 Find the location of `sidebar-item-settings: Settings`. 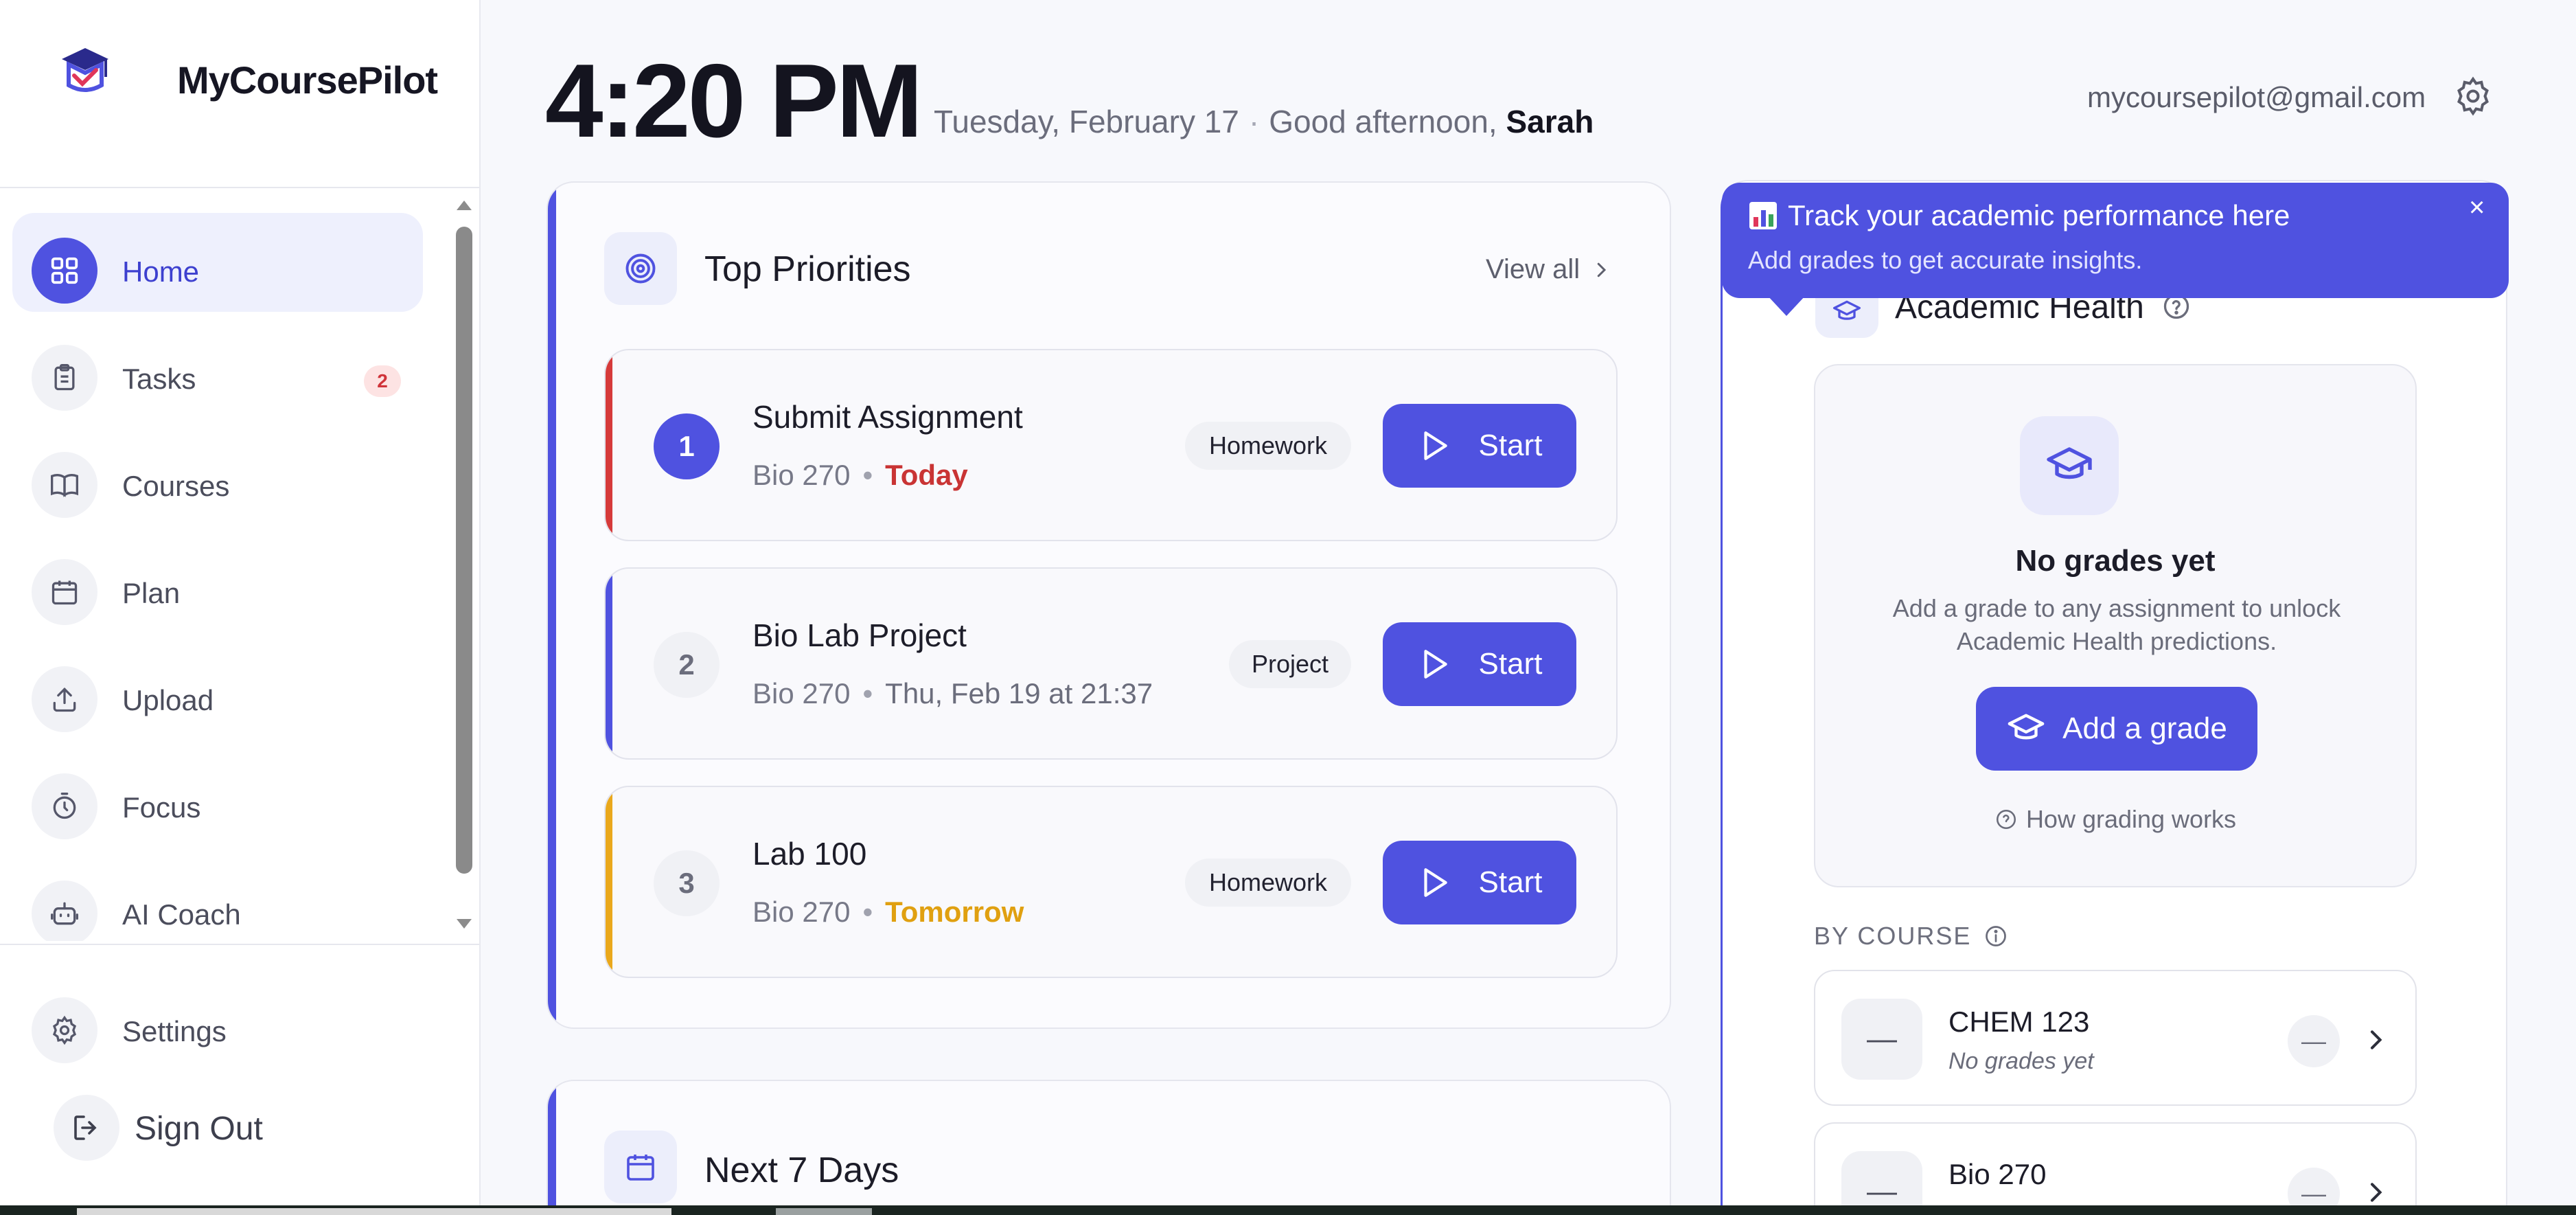

sidebar-item-settings: Settings is located at coordinates (217, 1022).